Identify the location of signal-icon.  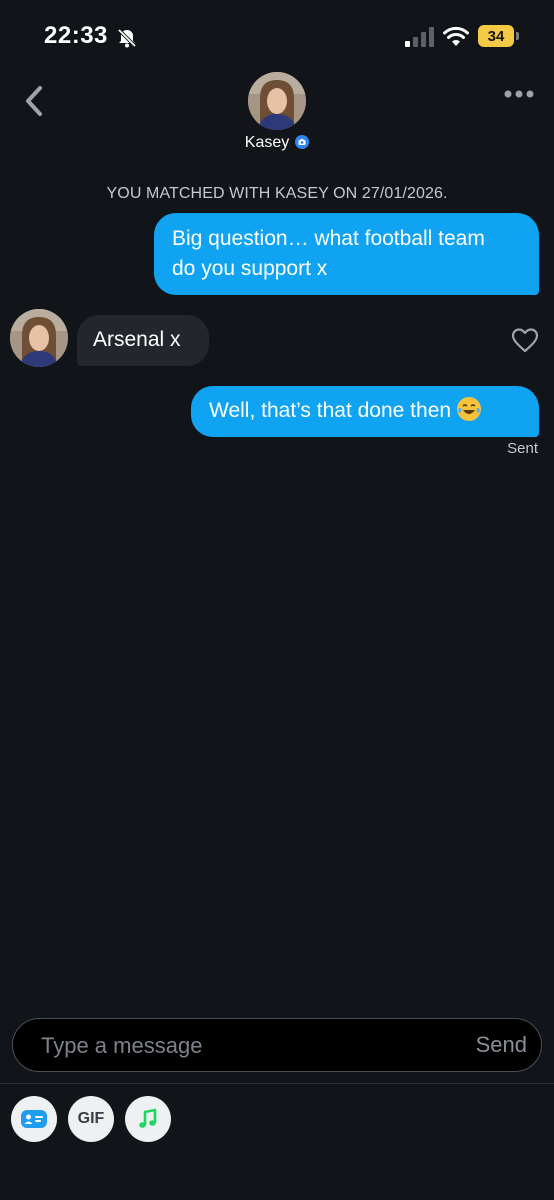
(419, 37).